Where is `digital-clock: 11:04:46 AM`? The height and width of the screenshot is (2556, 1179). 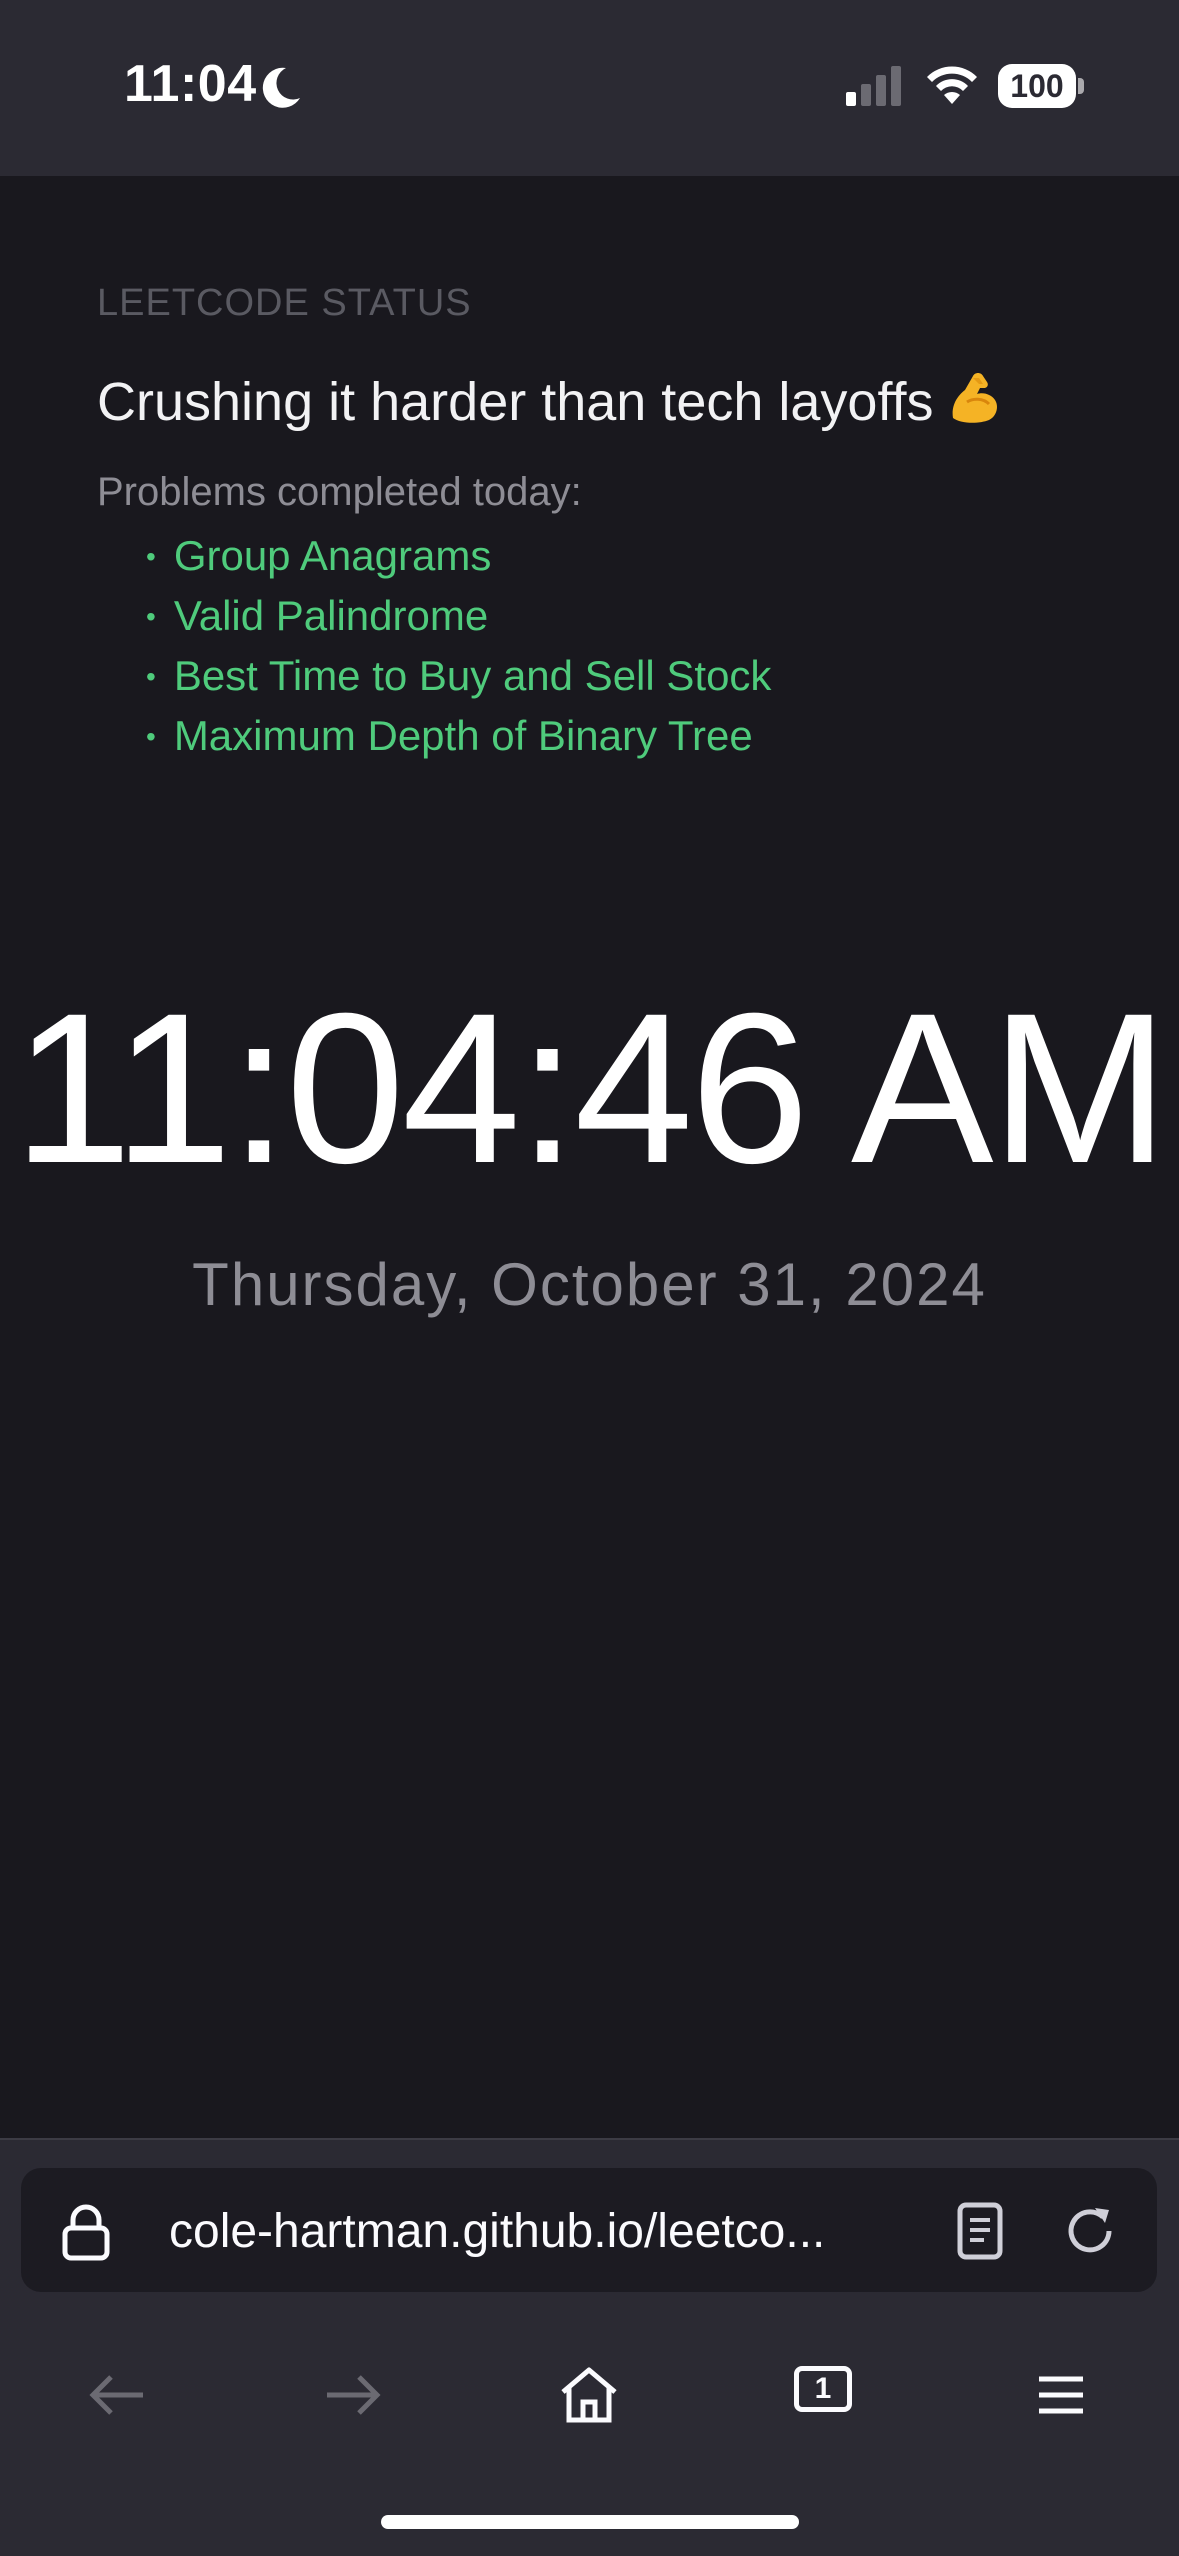
digital-clock: 11:04:46 AM is located at coordinates (591, 1088).